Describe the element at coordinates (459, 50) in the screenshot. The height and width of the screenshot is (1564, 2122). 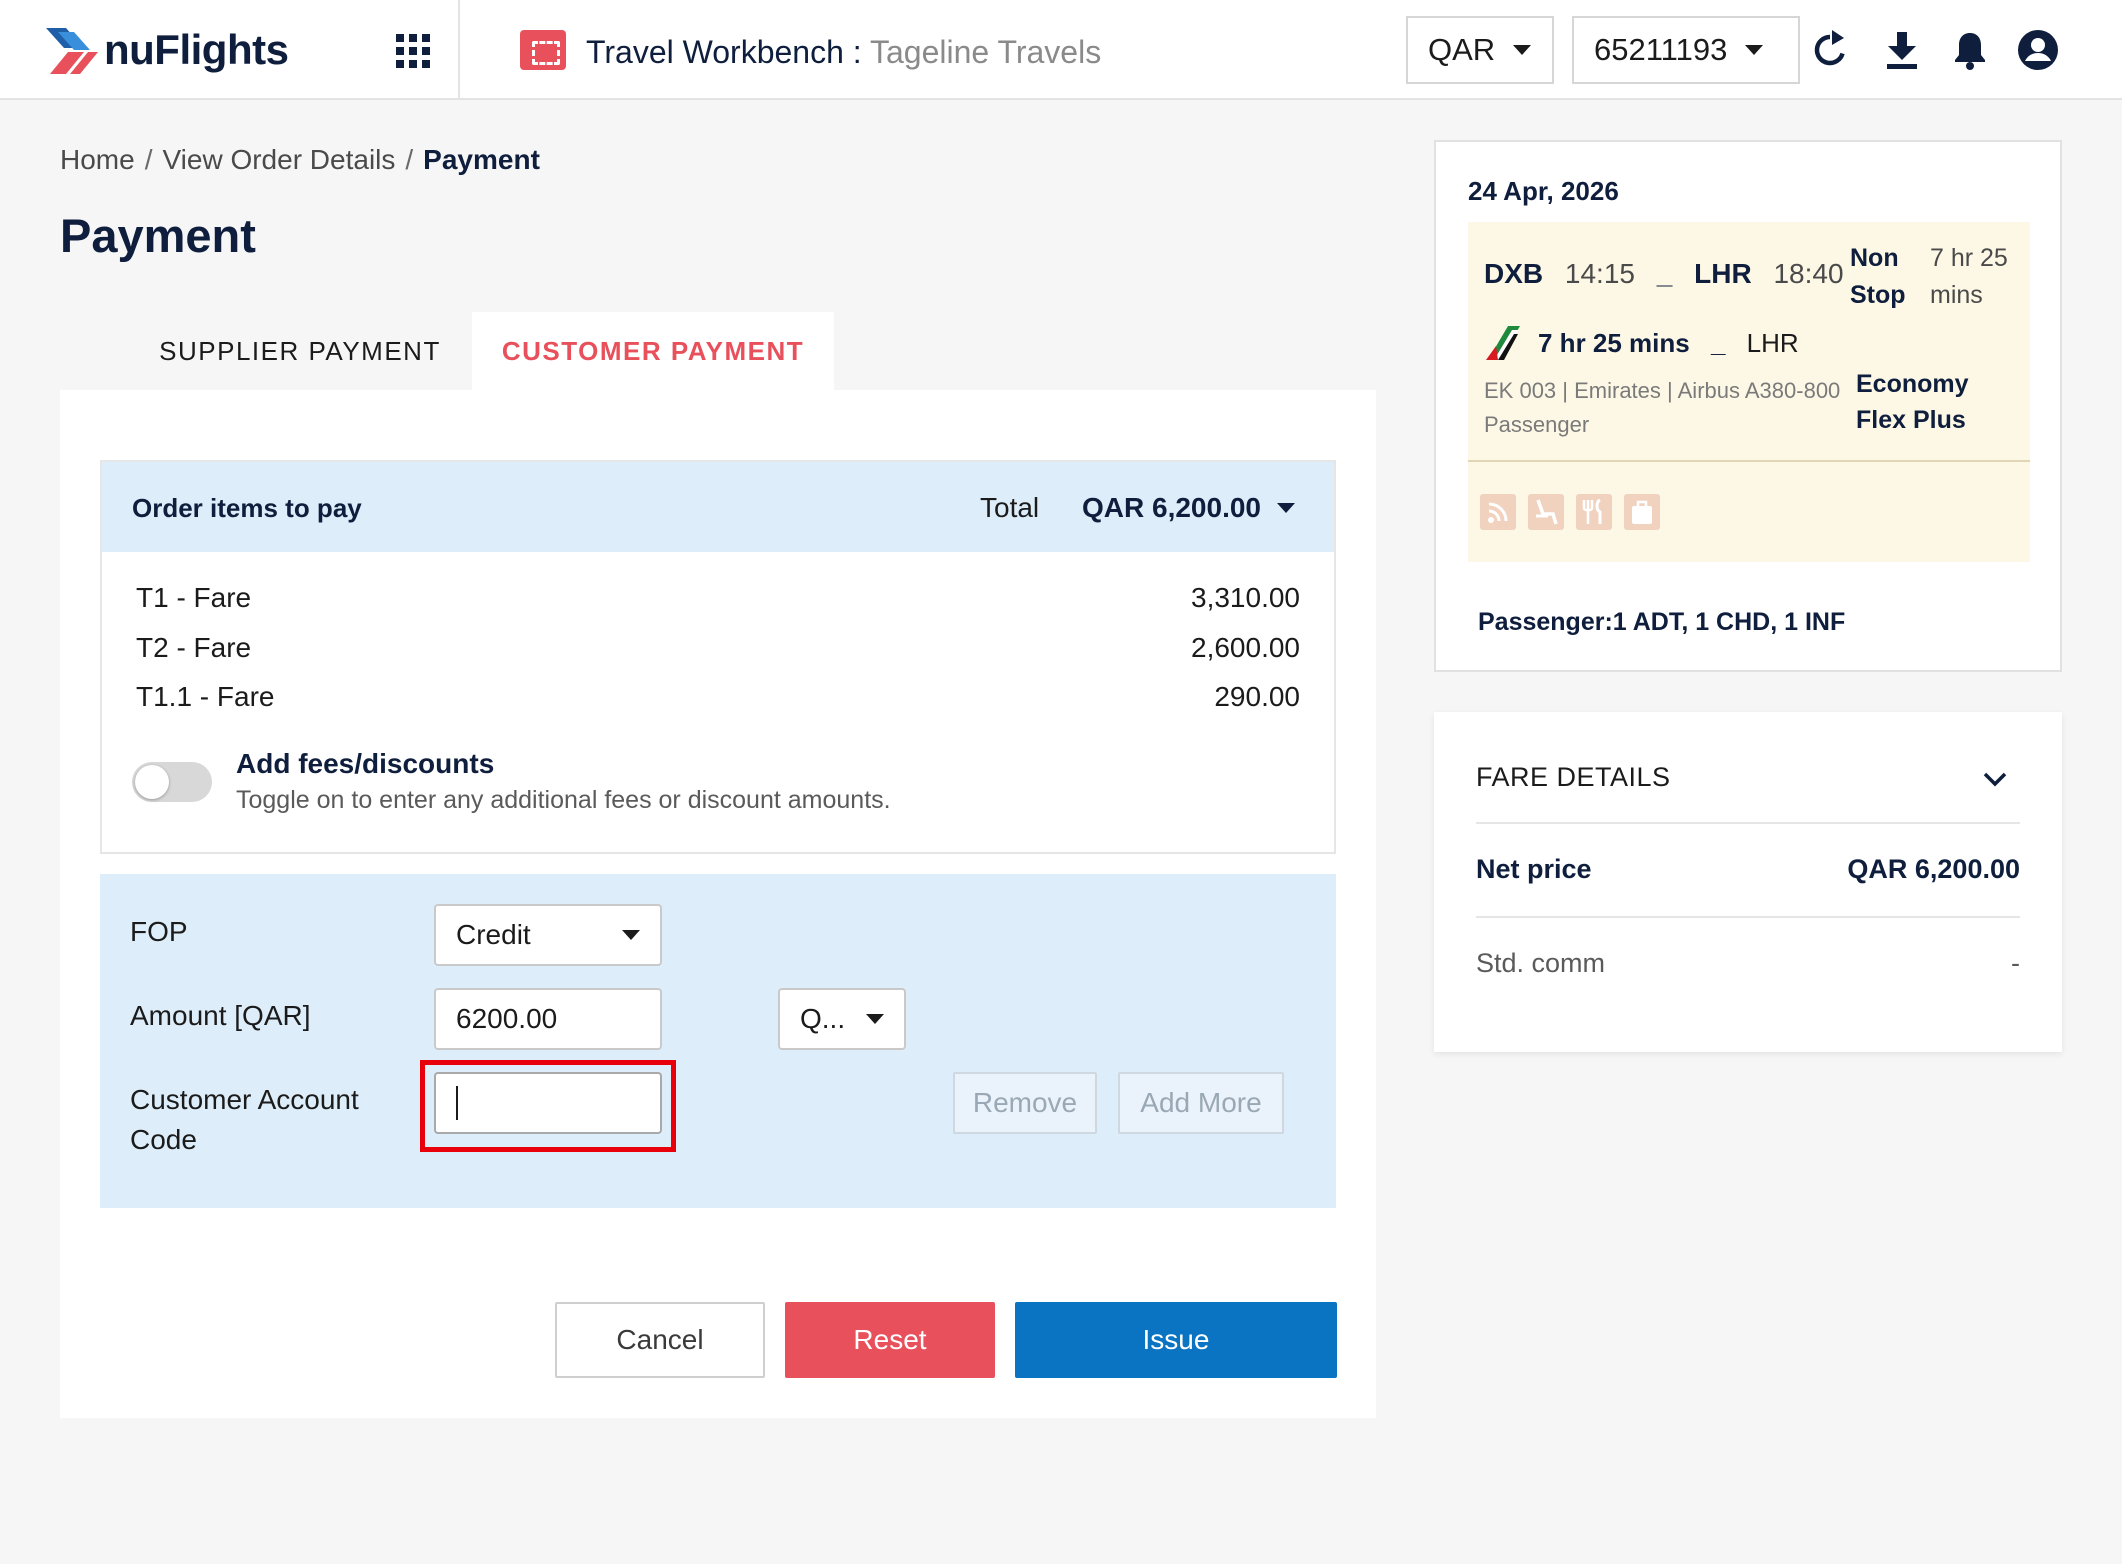
I see `header-divider` at that location.